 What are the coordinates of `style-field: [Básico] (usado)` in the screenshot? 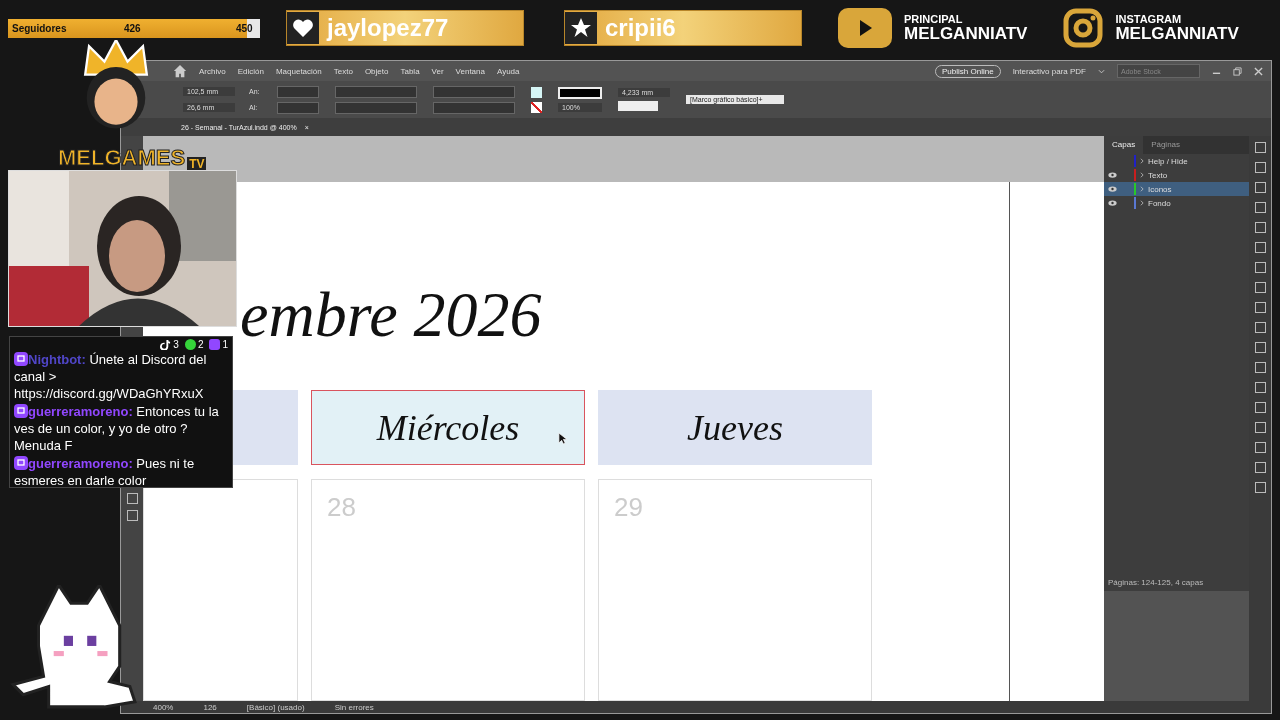 It's located at (275, 707).